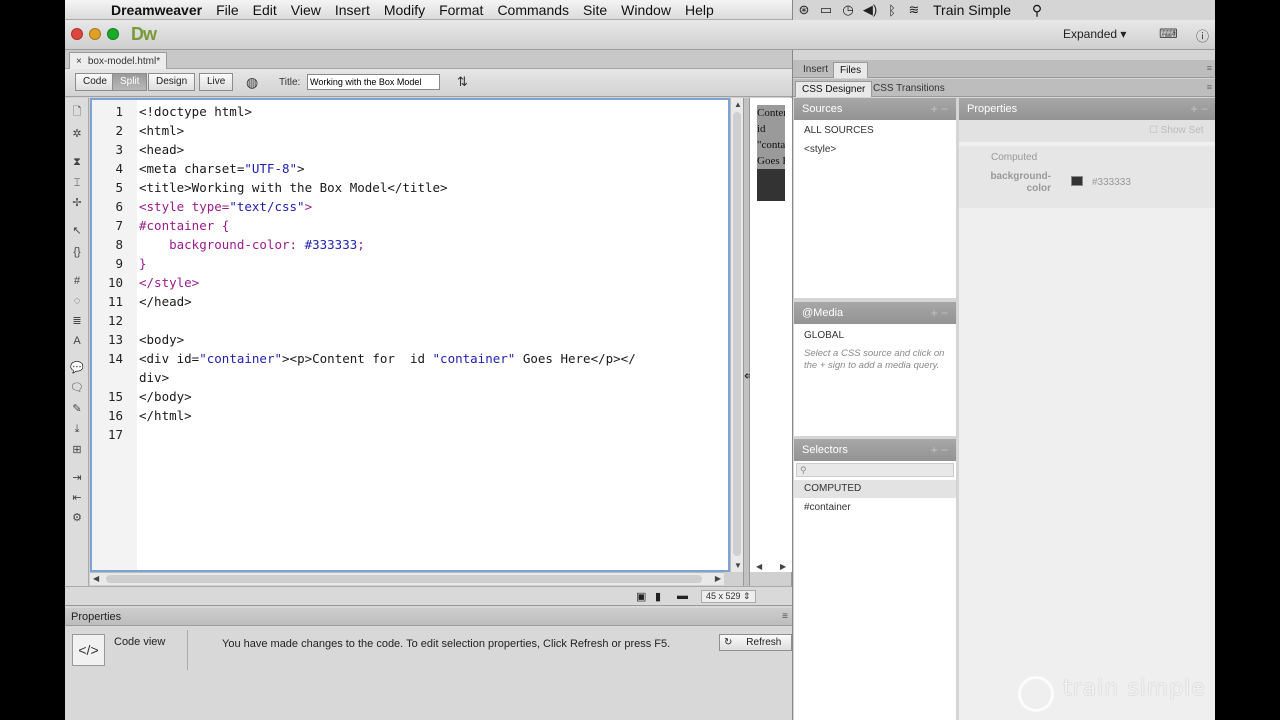 The height and width of the screenshot is (720, 1280). I want to click on show-code-navigator-icon: ✲, so click(77, 134).